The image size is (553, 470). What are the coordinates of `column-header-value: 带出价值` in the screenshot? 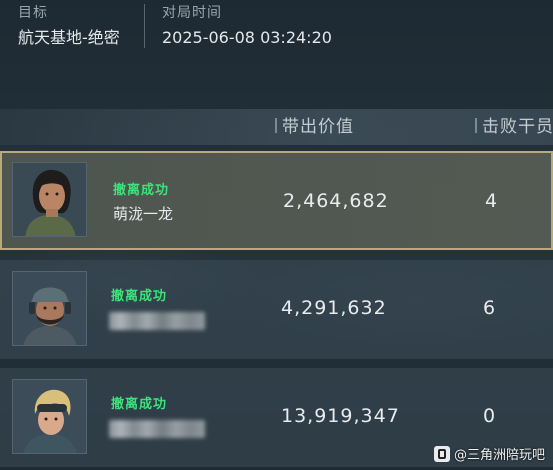 It's located at (314, 127).